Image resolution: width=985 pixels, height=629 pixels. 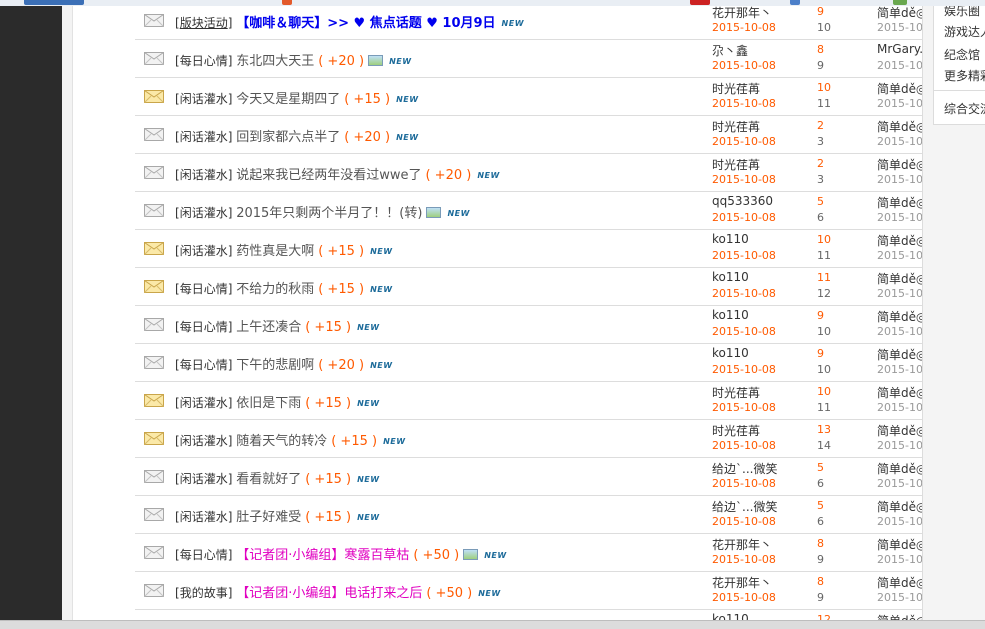 What do you see at coordinates (742, 201) in the screenshot?
I see `thread-author-link: qq533360` at bounding box center [742, 201].